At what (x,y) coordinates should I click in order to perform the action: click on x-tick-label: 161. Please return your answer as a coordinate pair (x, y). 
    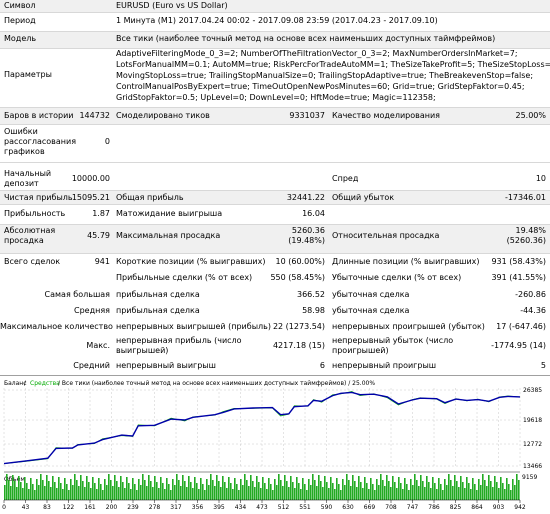
    Looking at the image, I should click on (90, 507).